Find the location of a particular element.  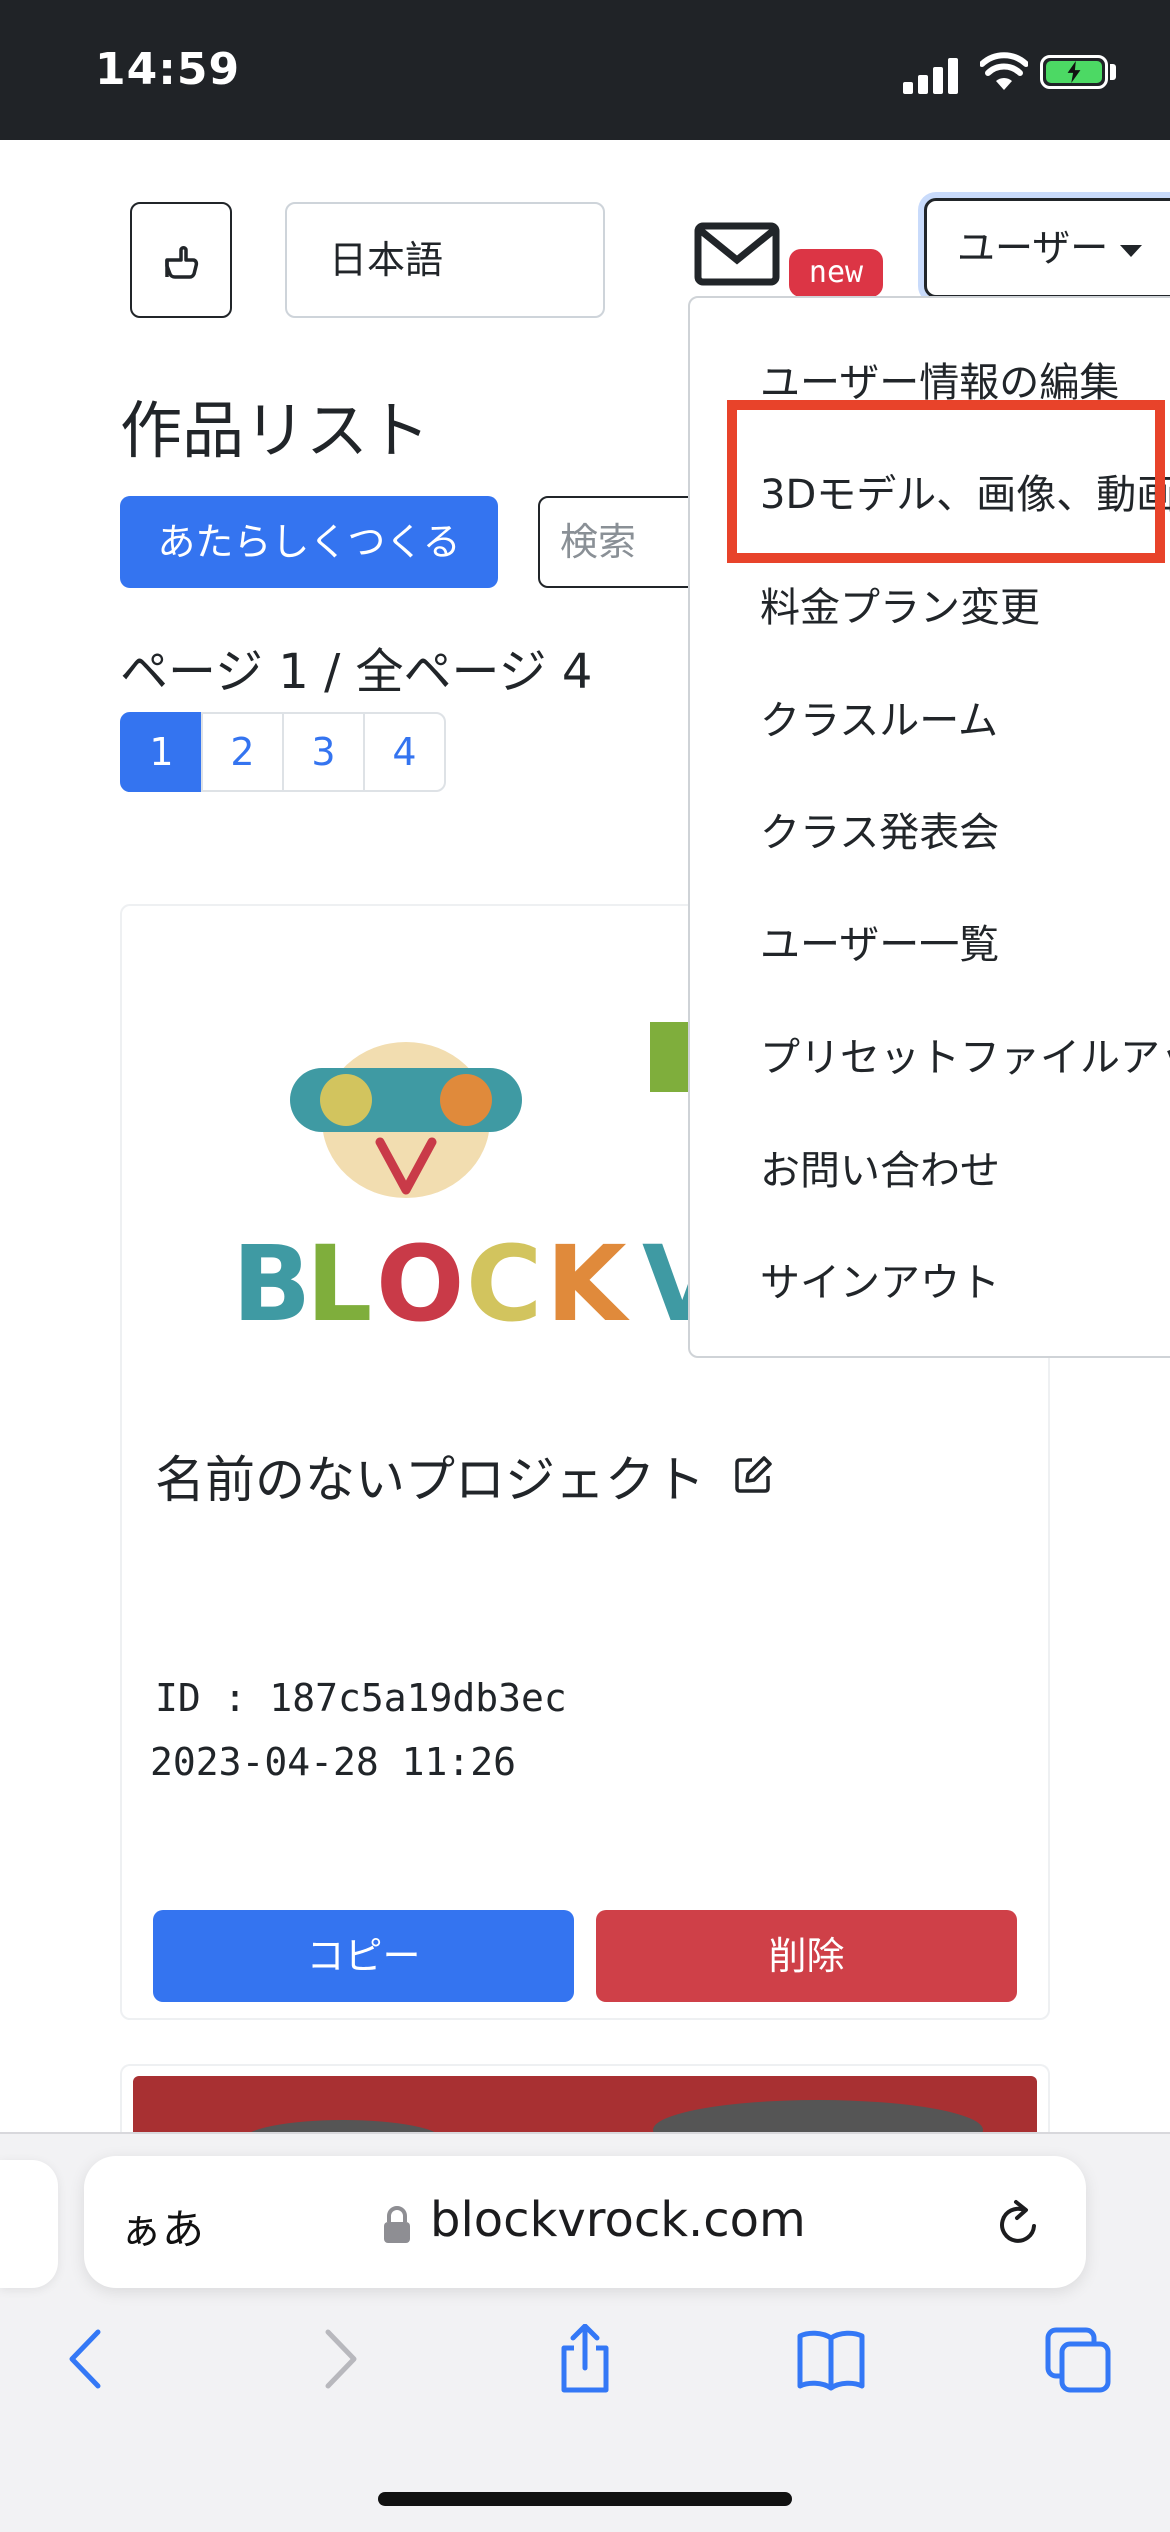

svg-text: O is located at coordinates (420, 1284).